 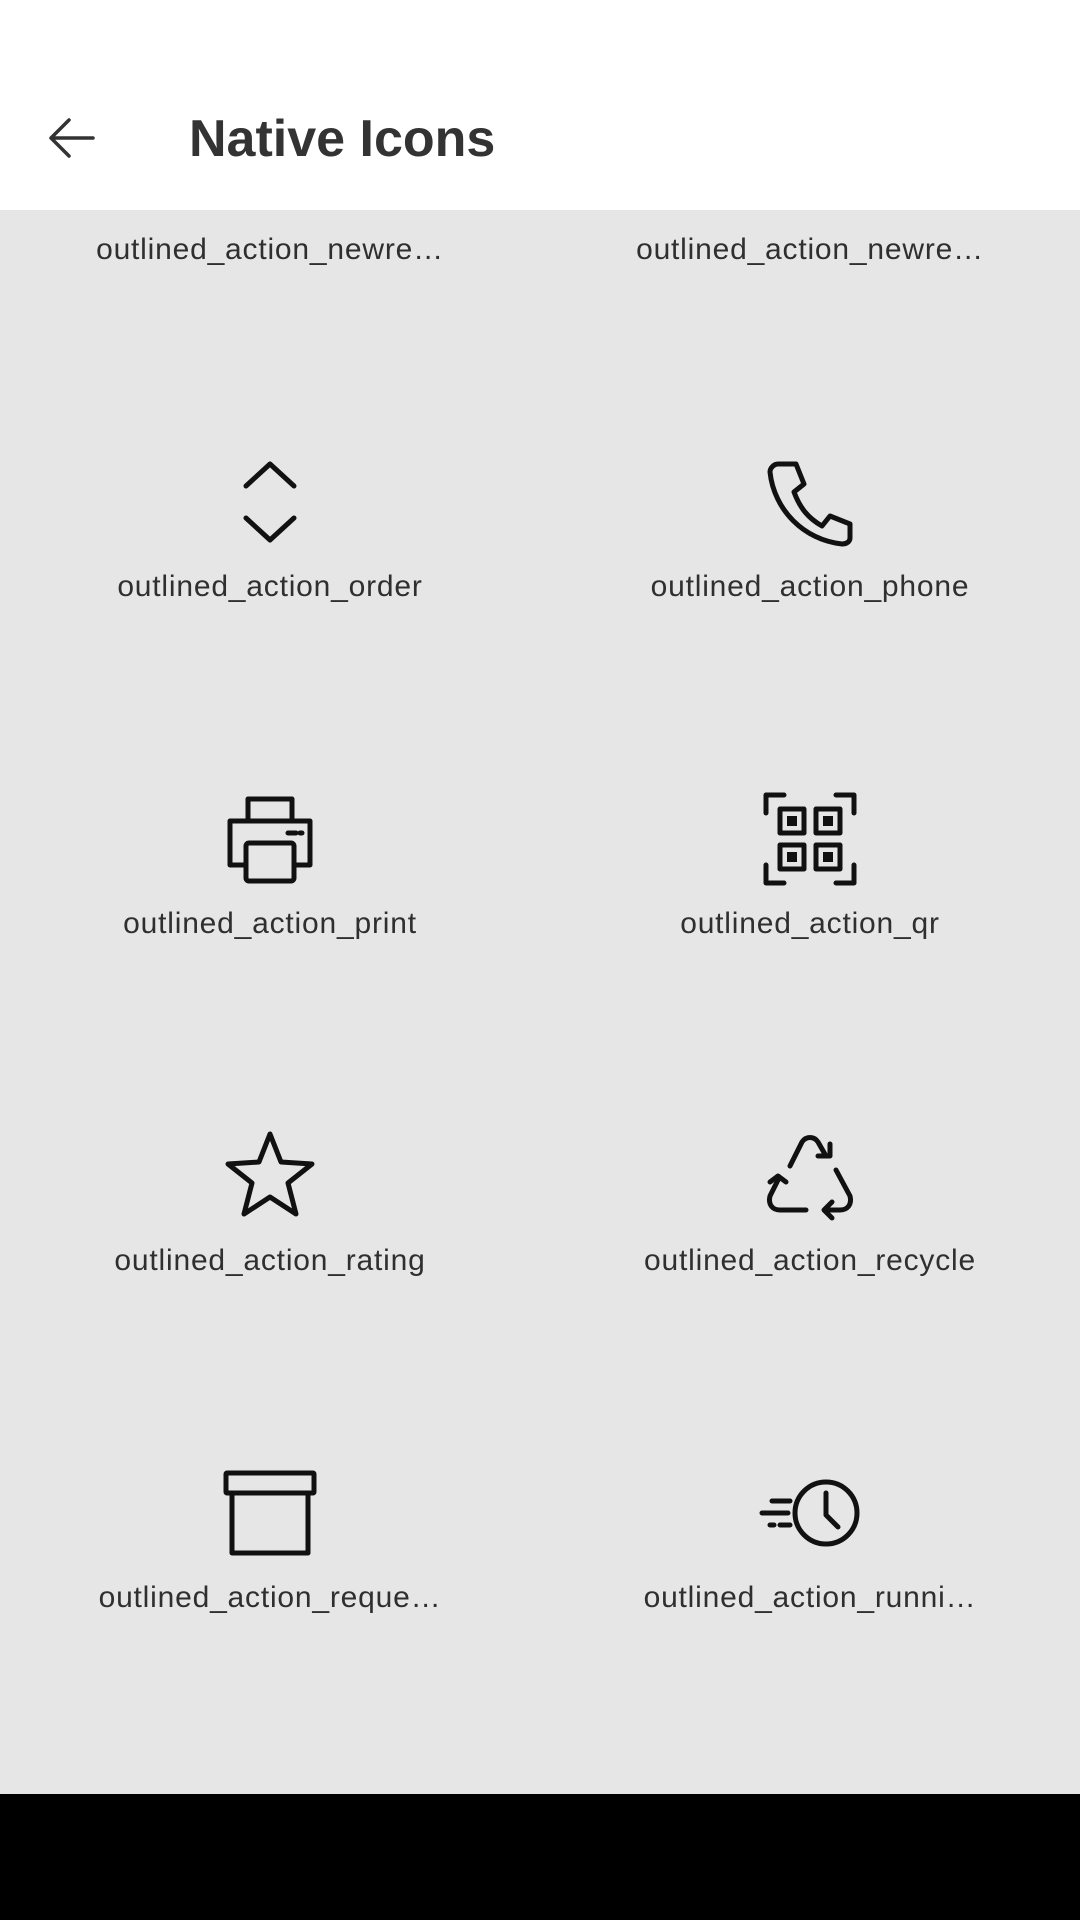 I want to click on icon-cell-order: outlined_action_order, so click(x=270, y=553).